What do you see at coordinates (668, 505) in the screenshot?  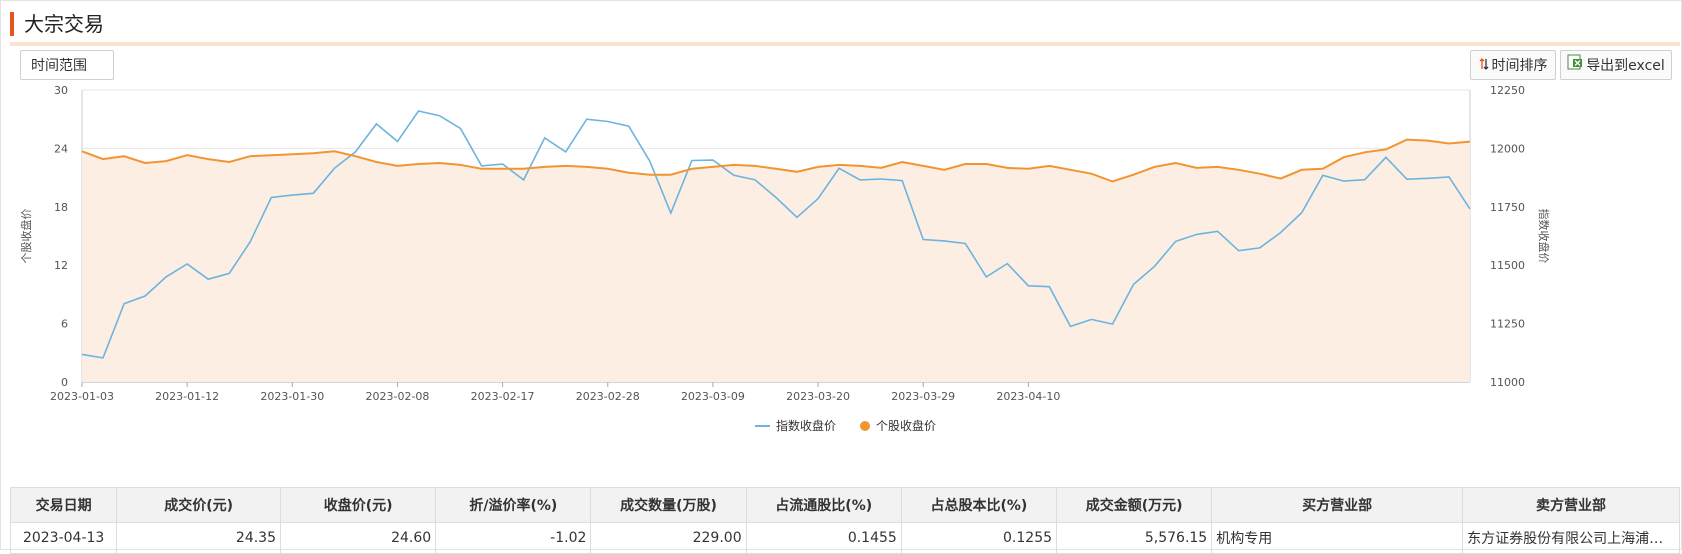 I see `header-deal-volume: 成交数量(万股)` at bounding box center [668, 505].